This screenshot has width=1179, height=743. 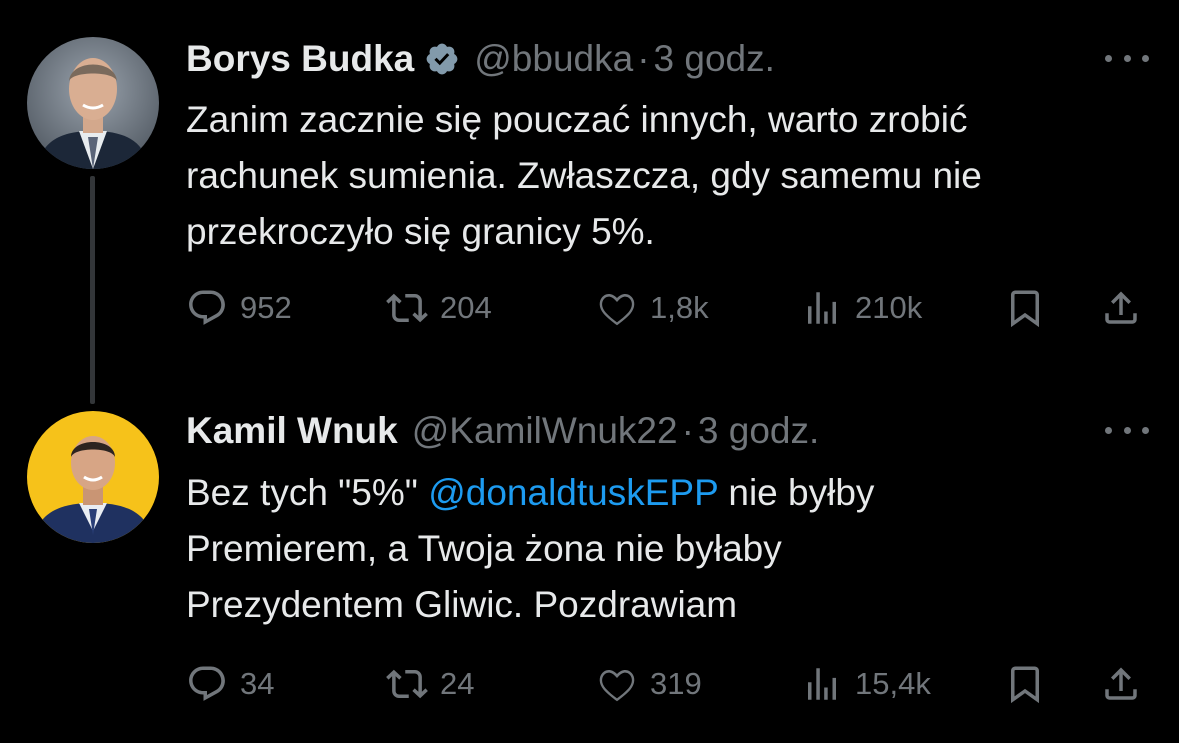 What do you see at coordinates (430, 684) in the screenshot?
I see `repost-button: 24` at bounding box center [430, 684].